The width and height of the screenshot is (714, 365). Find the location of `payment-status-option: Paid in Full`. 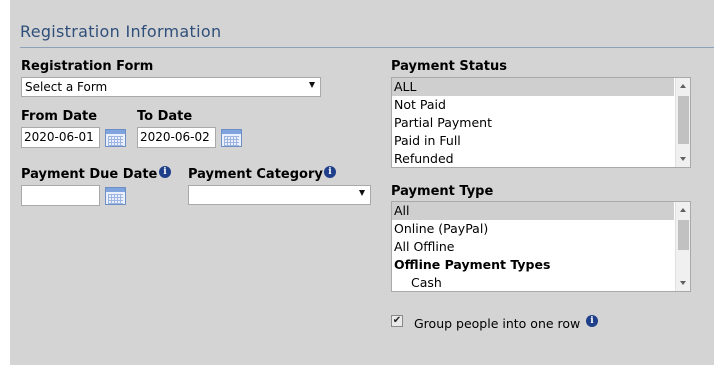

payment-status-option: Paid in Full is located at coordinates (533, 141).